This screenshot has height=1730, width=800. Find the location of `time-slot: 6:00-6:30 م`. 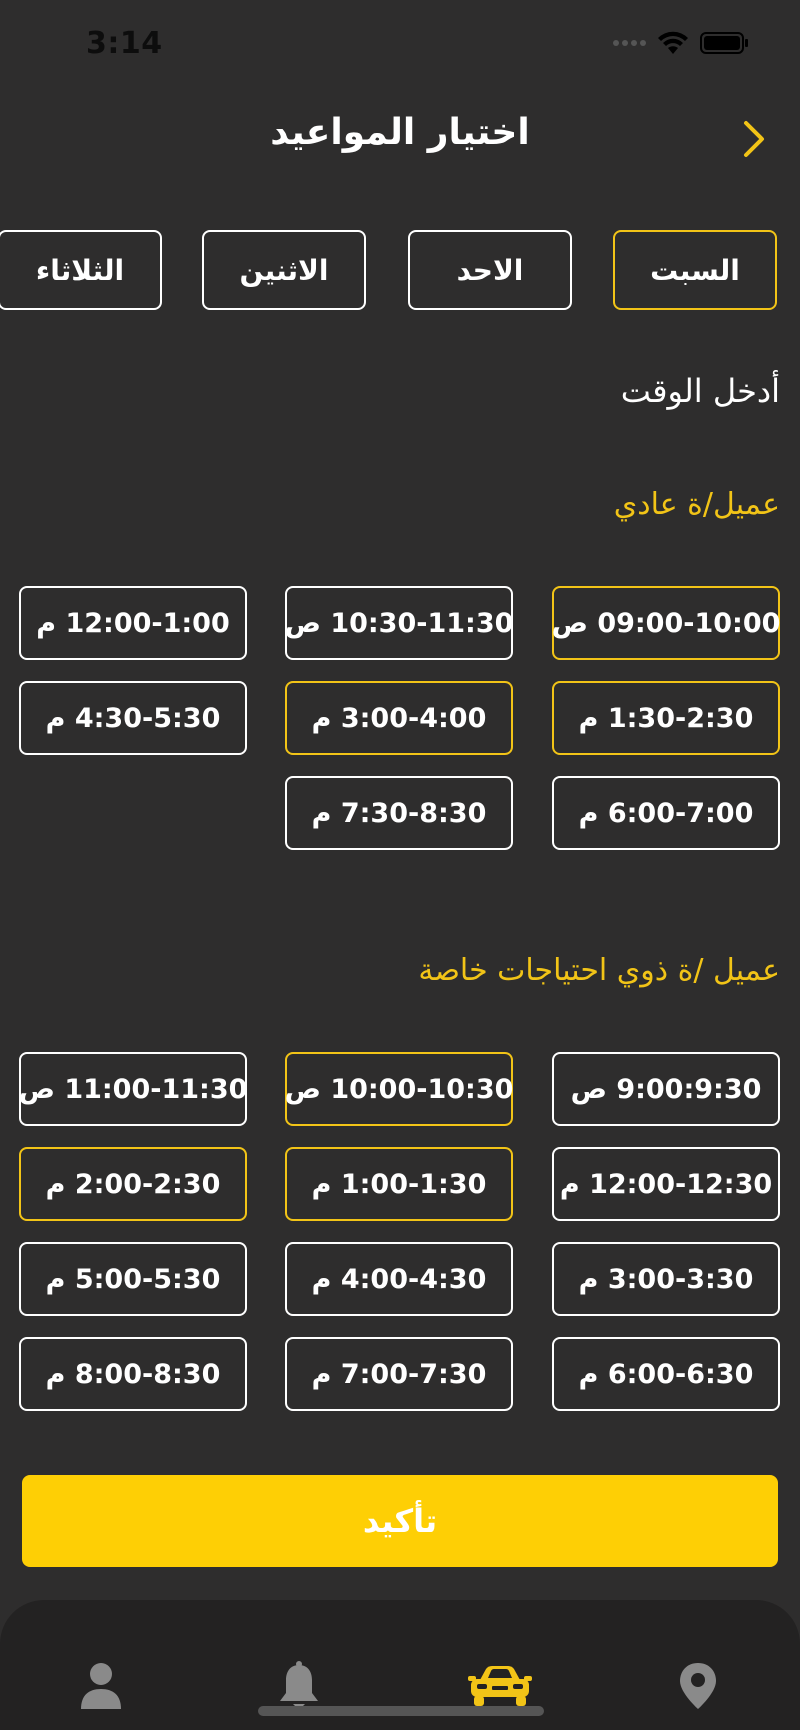

time-slot: 6:00-6:30 م is located at coordinates (666, 1374).